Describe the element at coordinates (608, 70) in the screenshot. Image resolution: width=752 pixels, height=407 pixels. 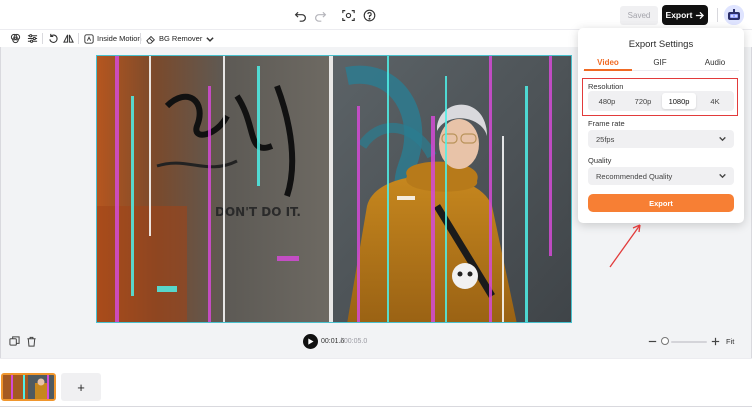
I see `active-tab-indicator` at that location.